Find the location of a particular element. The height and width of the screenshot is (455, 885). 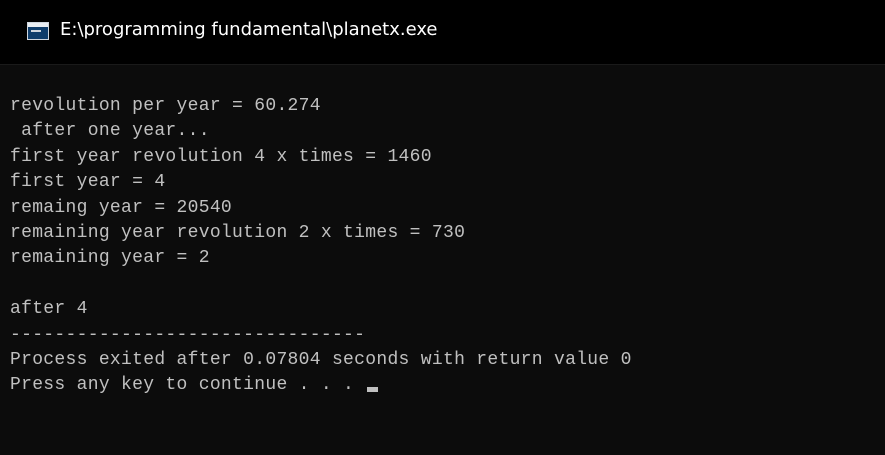

console-line: first year revolution 4 x times = 1460 is located at coordinates (221, 156).